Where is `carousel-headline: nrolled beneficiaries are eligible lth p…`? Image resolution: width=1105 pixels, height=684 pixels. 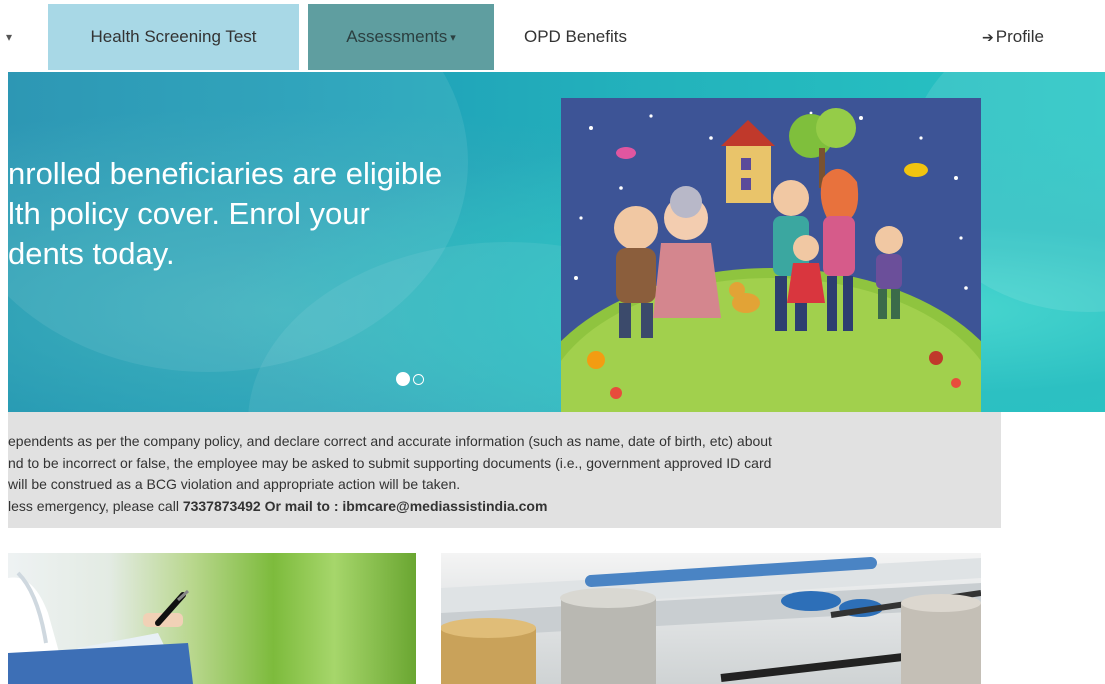 carousel-headline: nrolled beneficiaries are eligible lth p… is located at coordinates (278, 214).